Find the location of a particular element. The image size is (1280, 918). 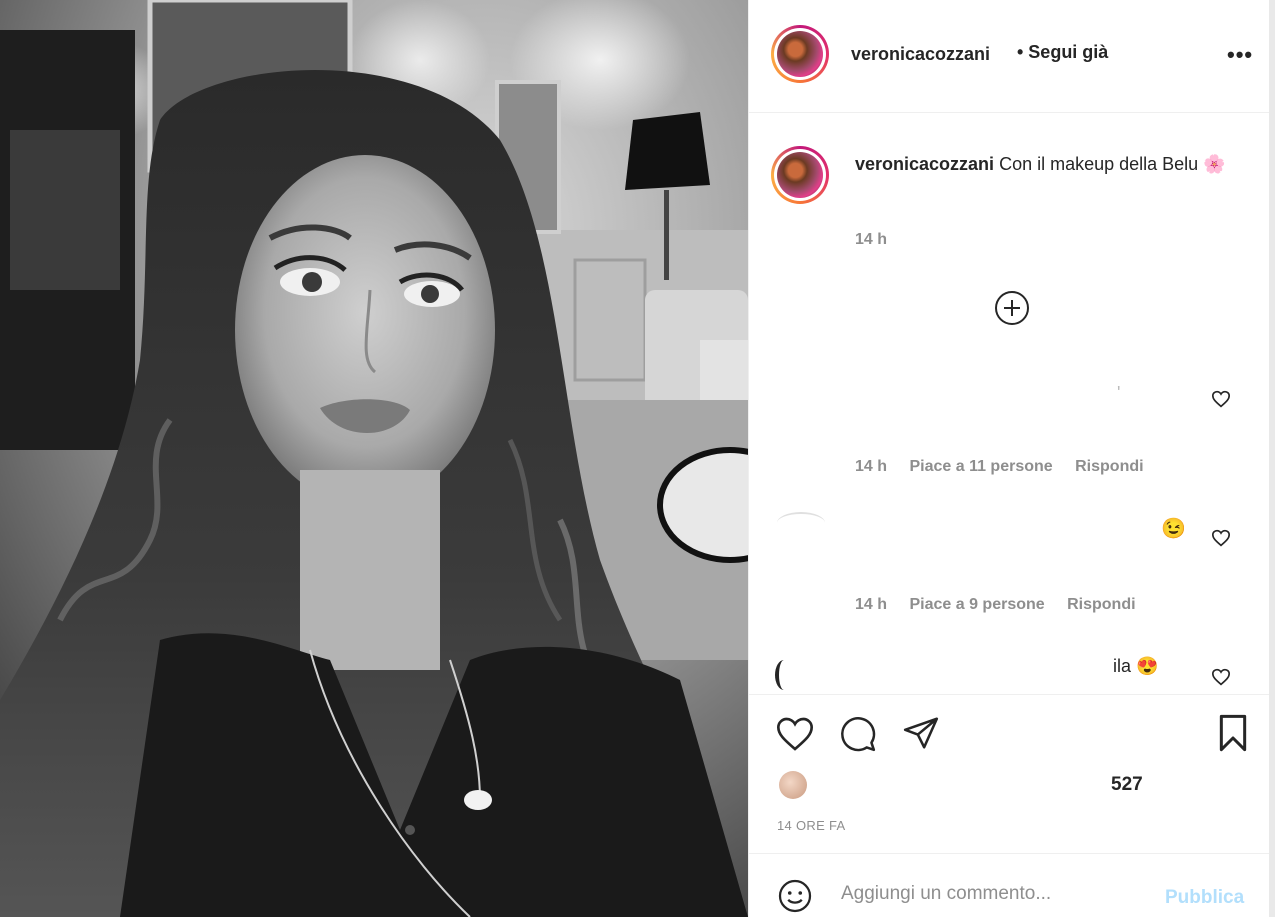

comment-likes: Piace a 11 persone is located at coordinates (980, 466).